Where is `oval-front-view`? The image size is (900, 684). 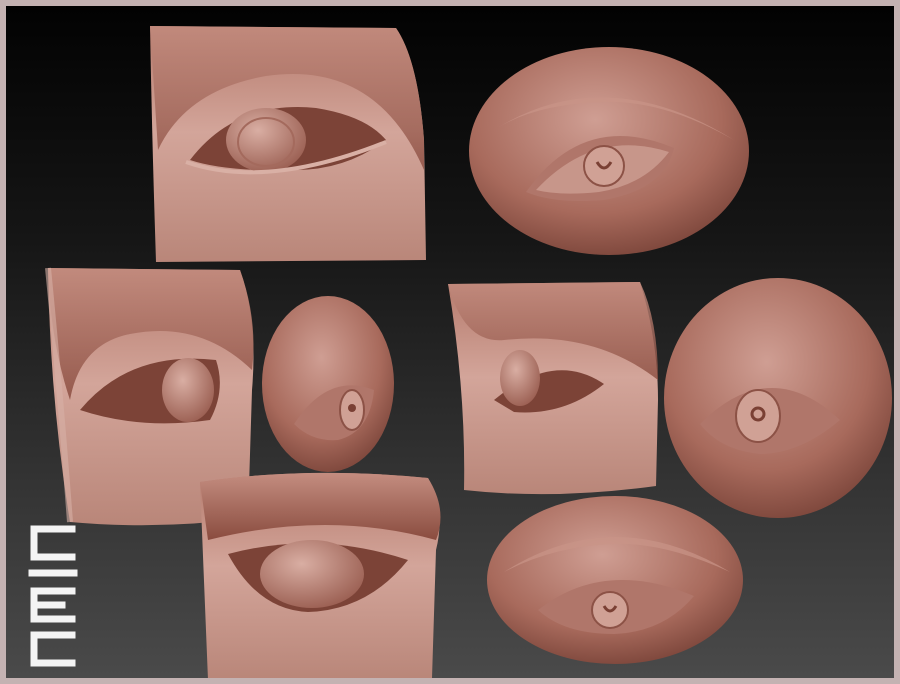
oval-front-view is located at coordinates (609, 151).